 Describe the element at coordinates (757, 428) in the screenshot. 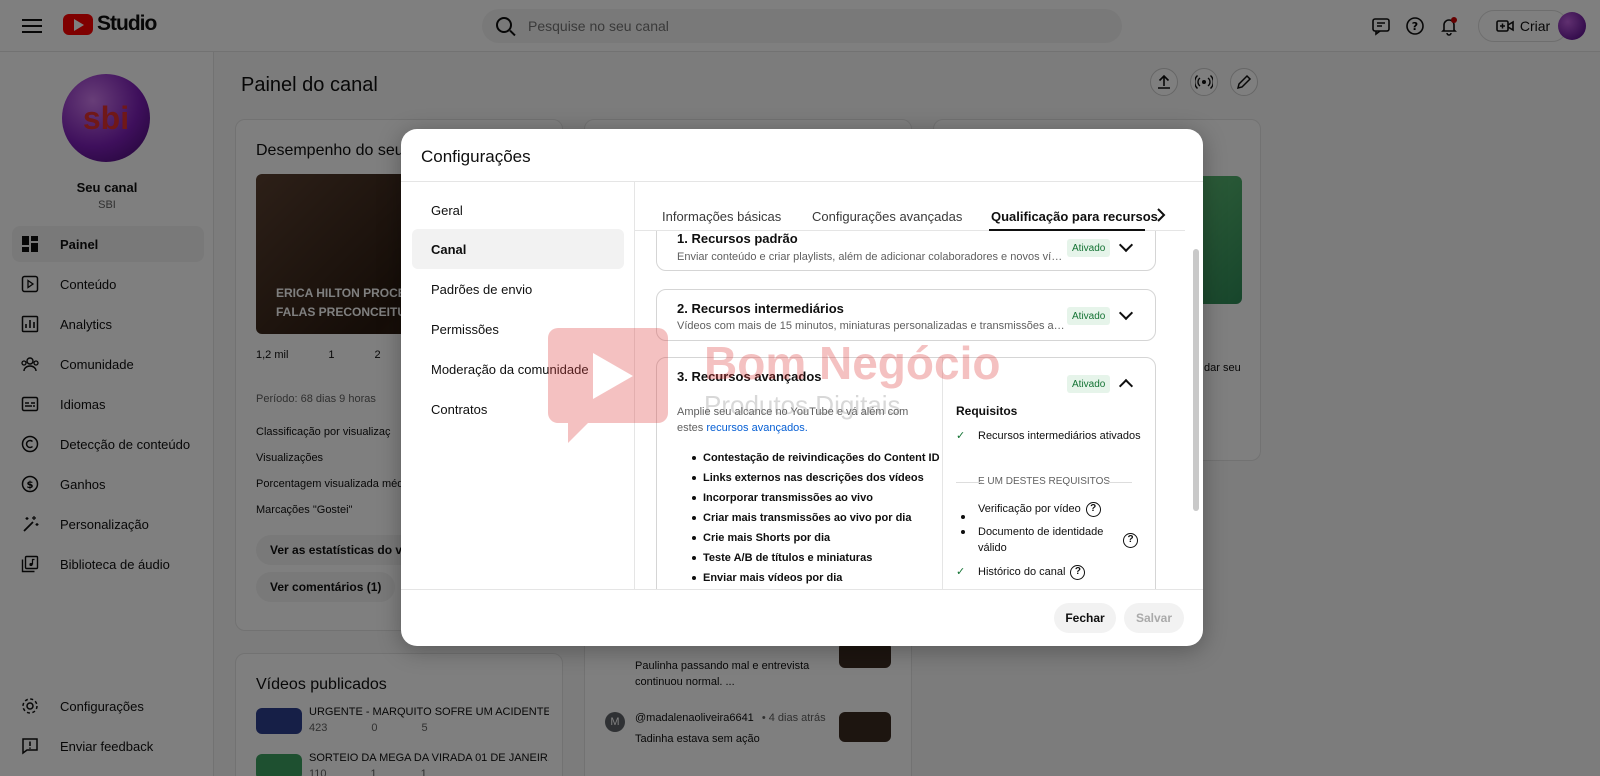

I see `advanced-features-link: recursos avançados.` at that location.